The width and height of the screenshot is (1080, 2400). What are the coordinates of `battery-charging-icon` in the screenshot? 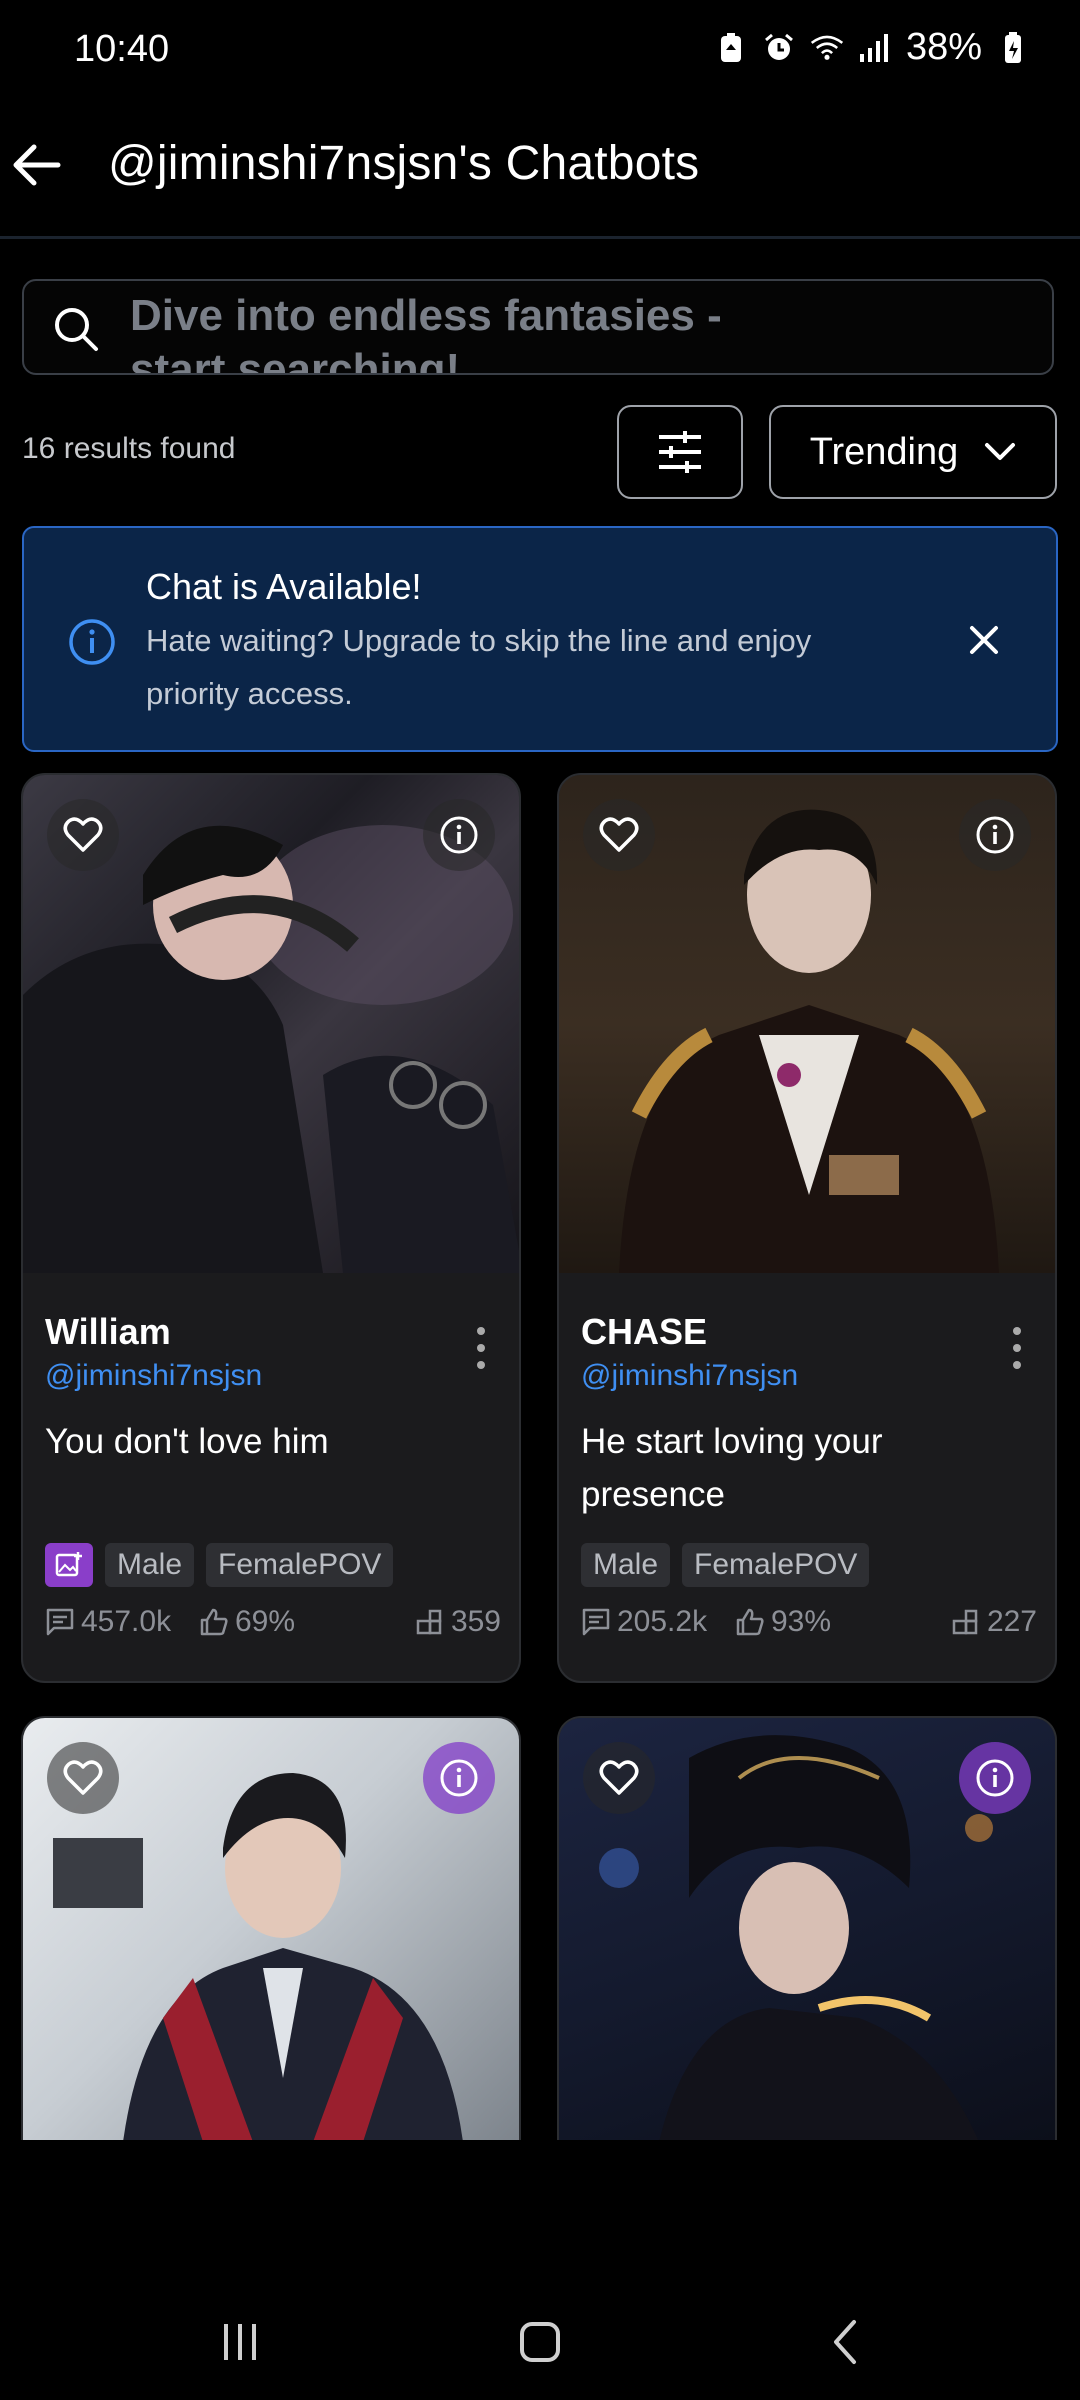 It's located at (1013, 48).